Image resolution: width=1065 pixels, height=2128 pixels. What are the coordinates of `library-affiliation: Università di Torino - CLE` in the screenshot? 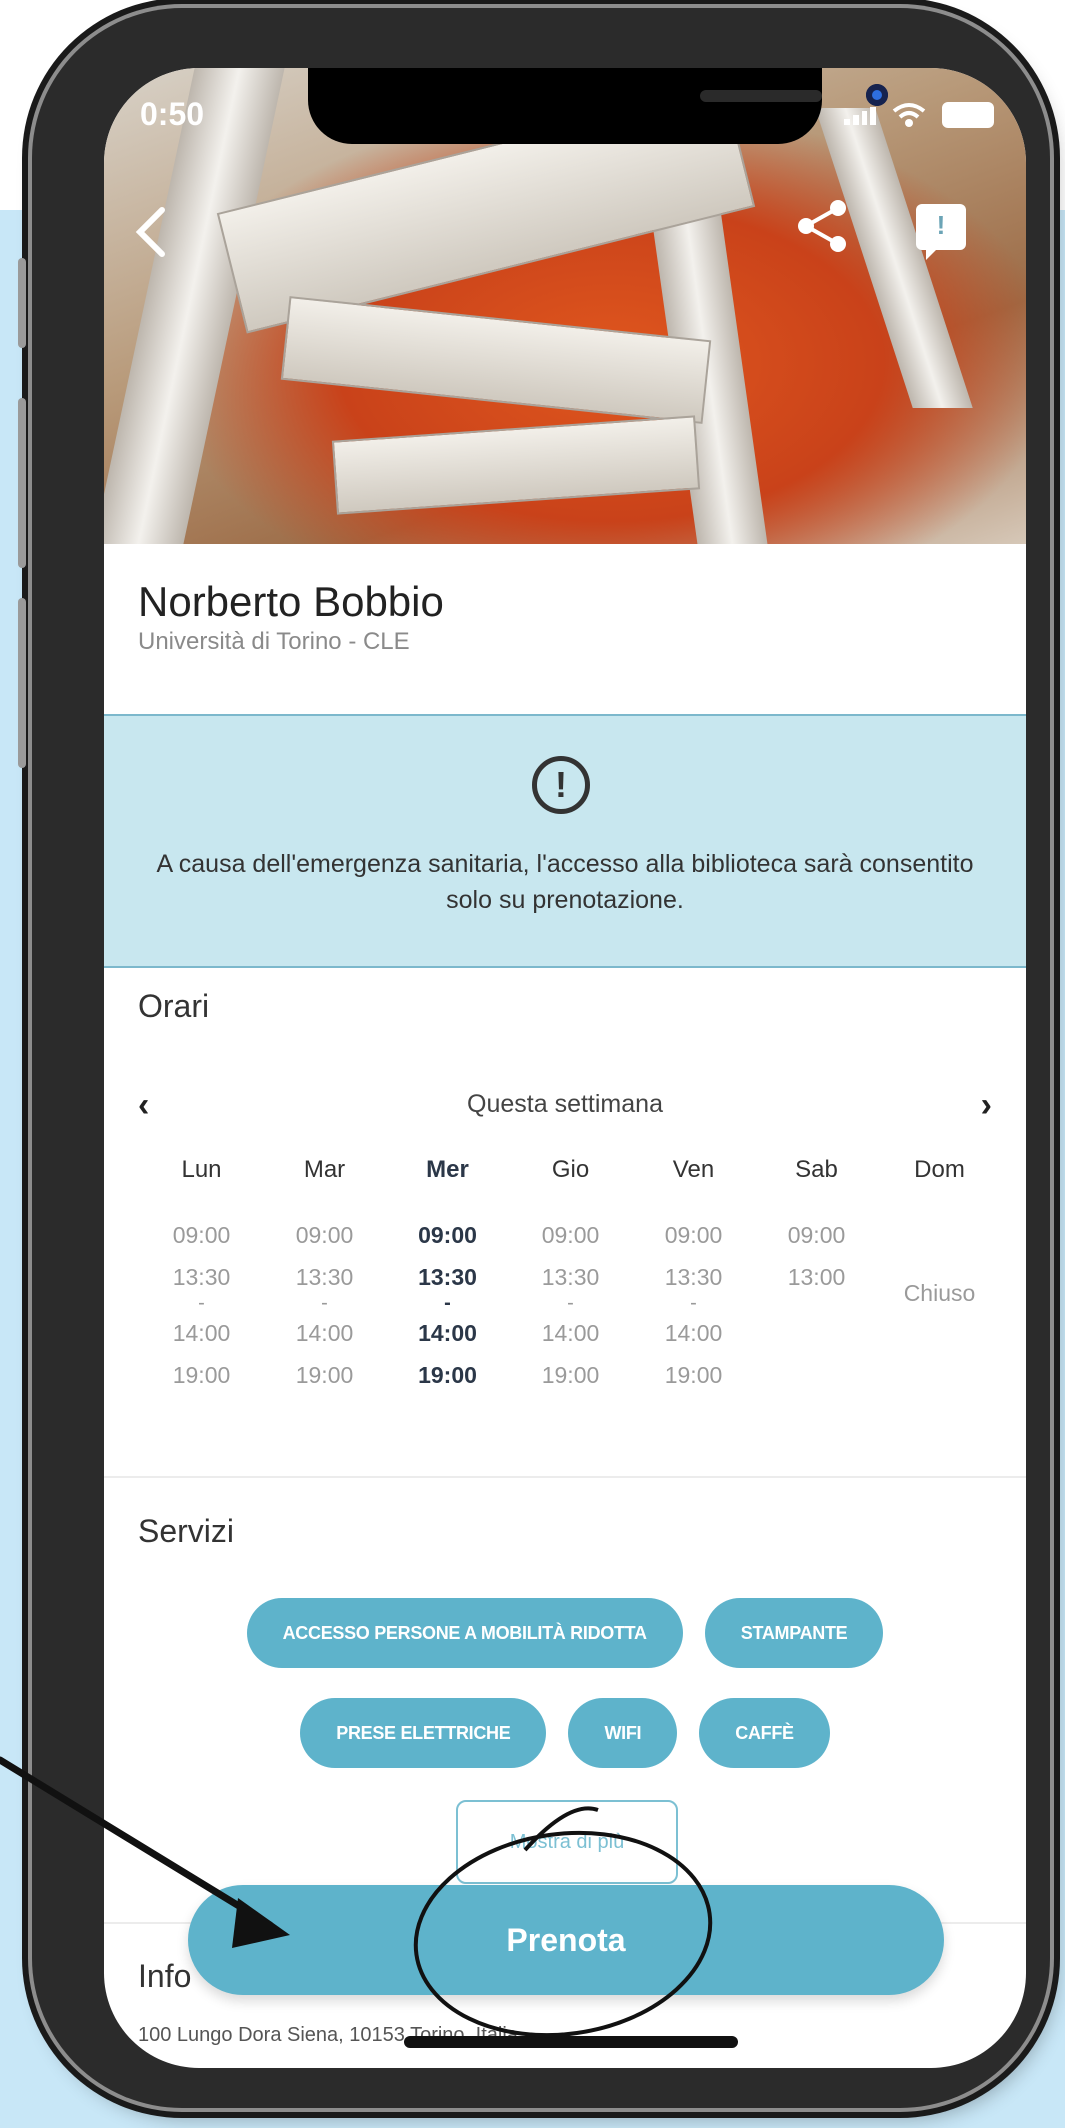 It's located at (274, 641).